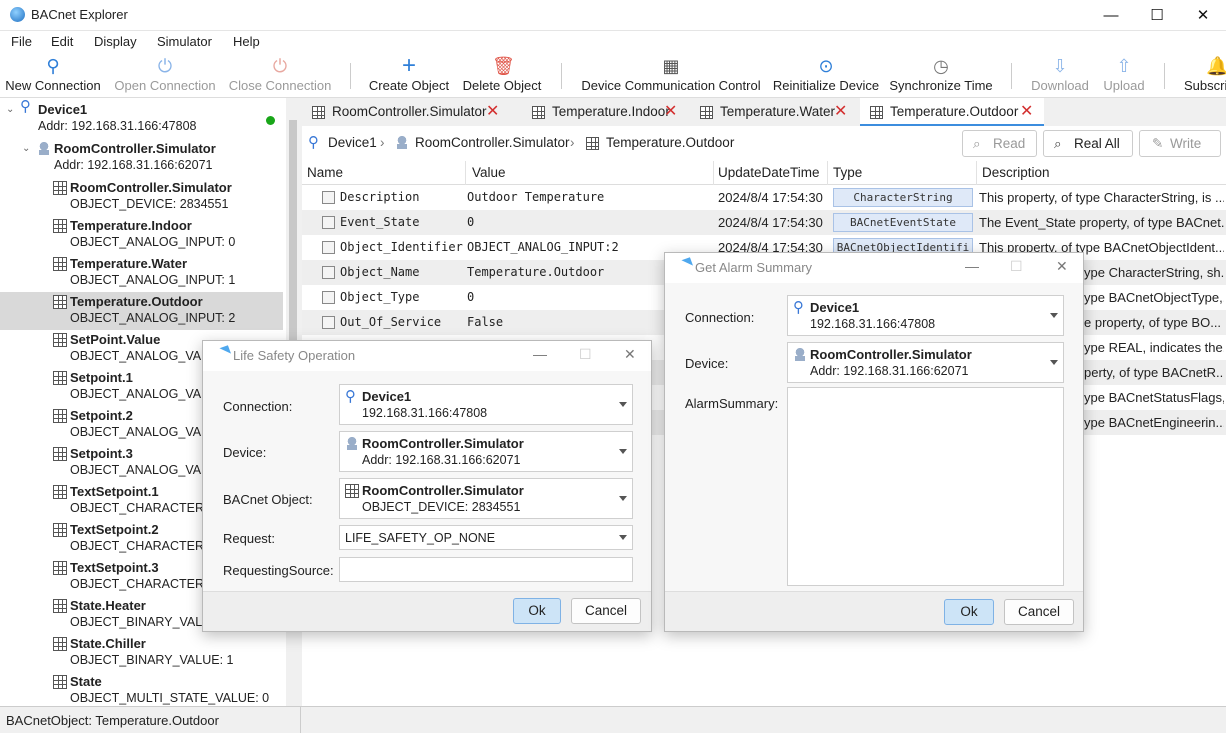 This screenshot has width=1226, height=733. What do you see at coordinates (53, 75) in the screenshot?
I see `new-connection-button: ⚲ New Connection` at bounding box center [53, 75].